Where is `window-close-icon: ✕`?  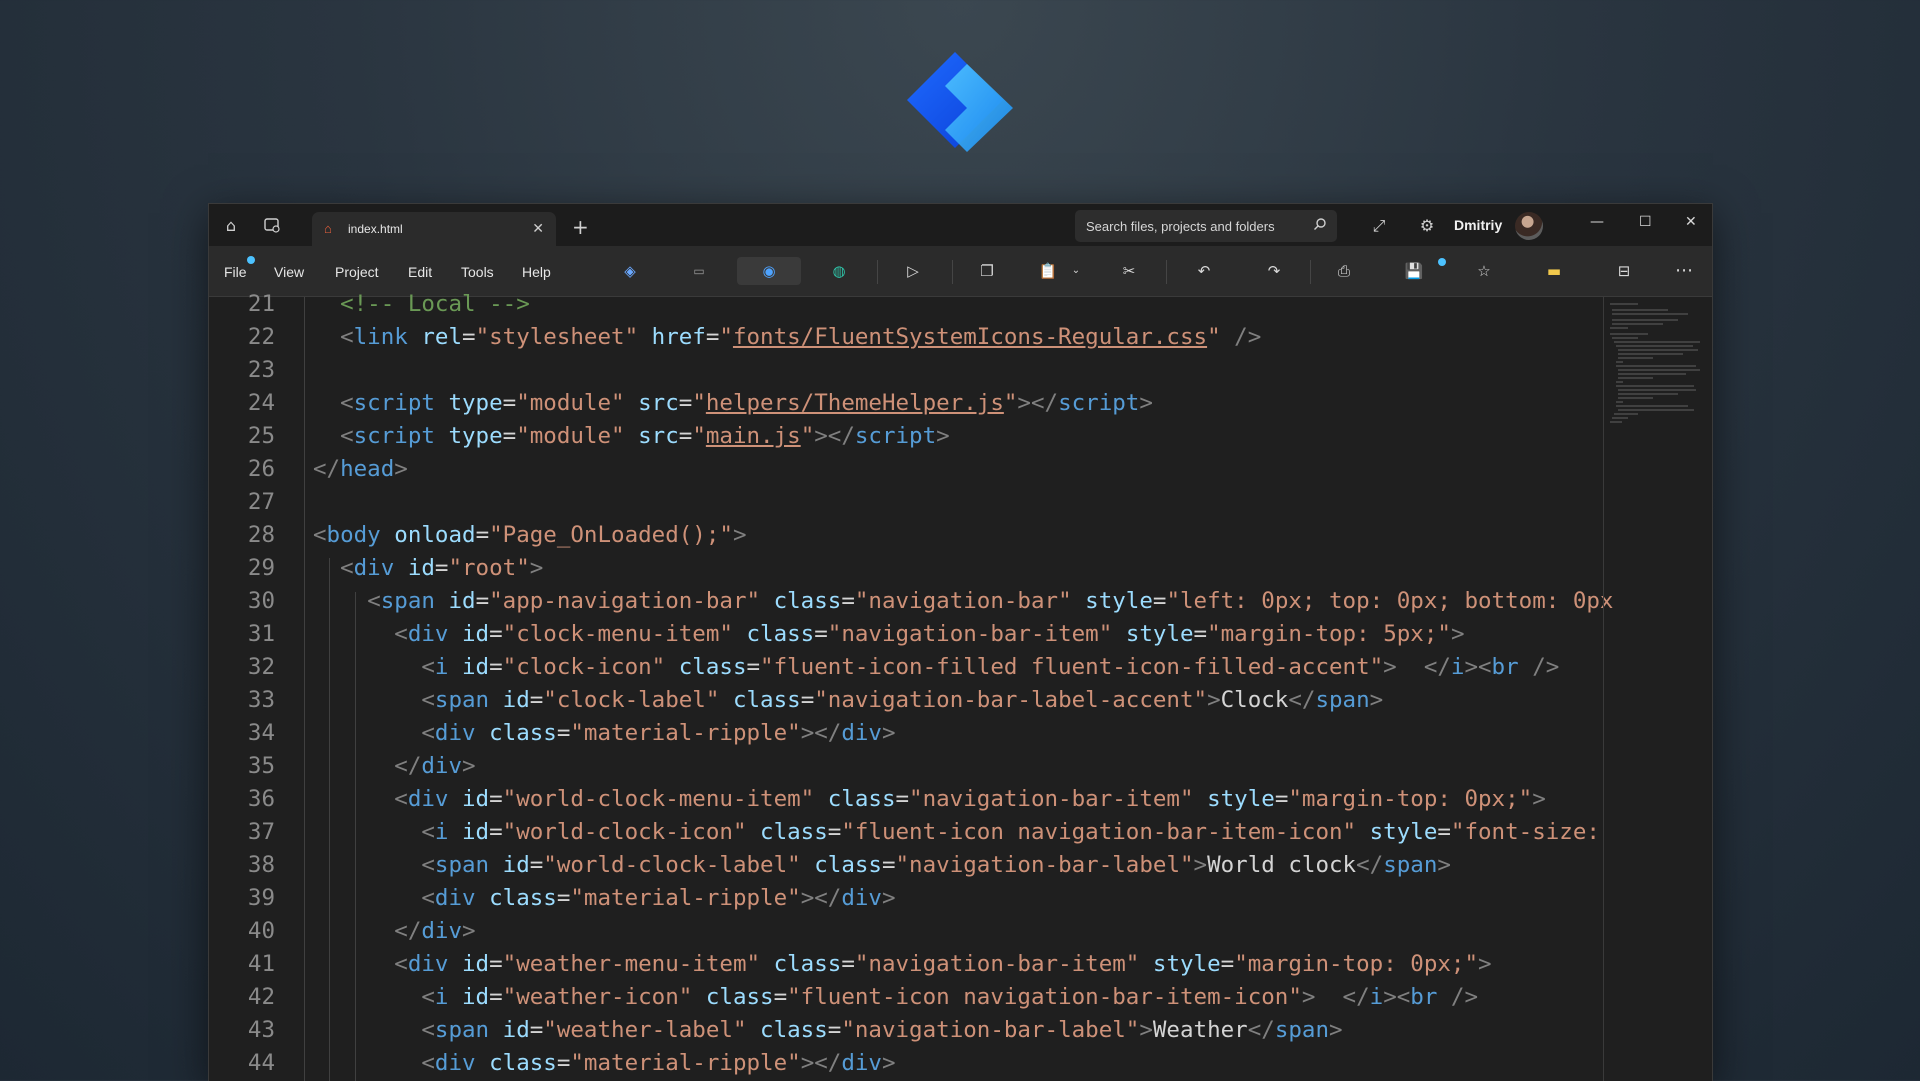 window-close-icon: ✕ is located at coordinates (1691, 222).